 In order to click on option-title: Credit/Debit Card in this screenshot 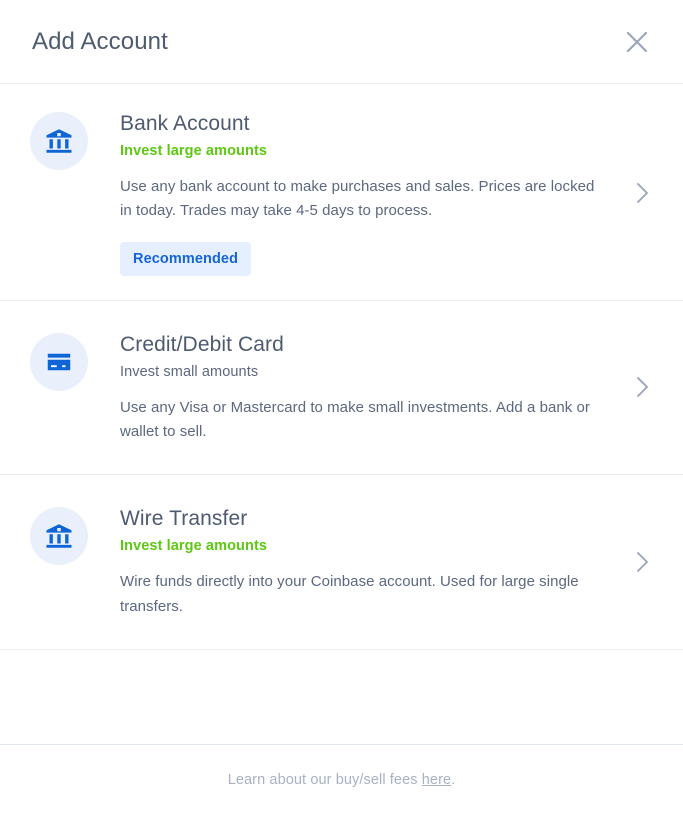, I will do `click(202, 344)`.